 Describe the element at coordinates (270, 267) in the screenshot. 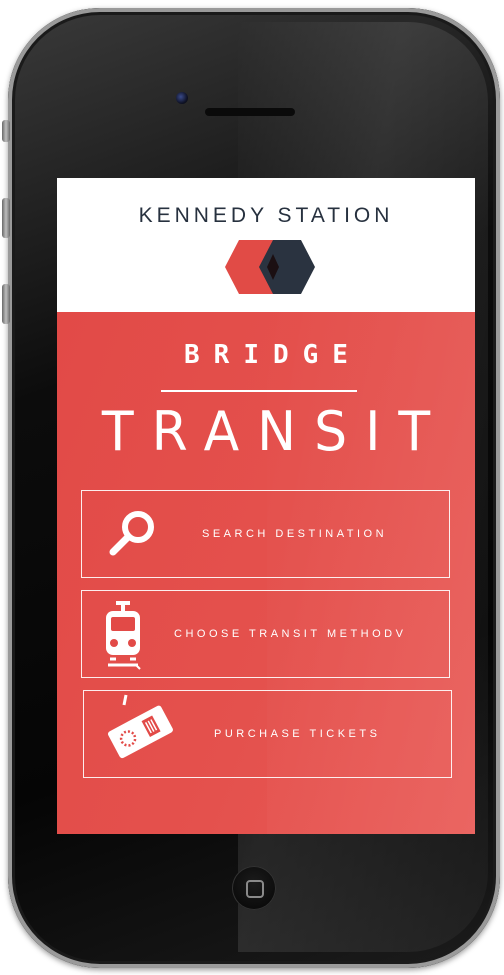

I see `bridge-logo-icon` at that location.